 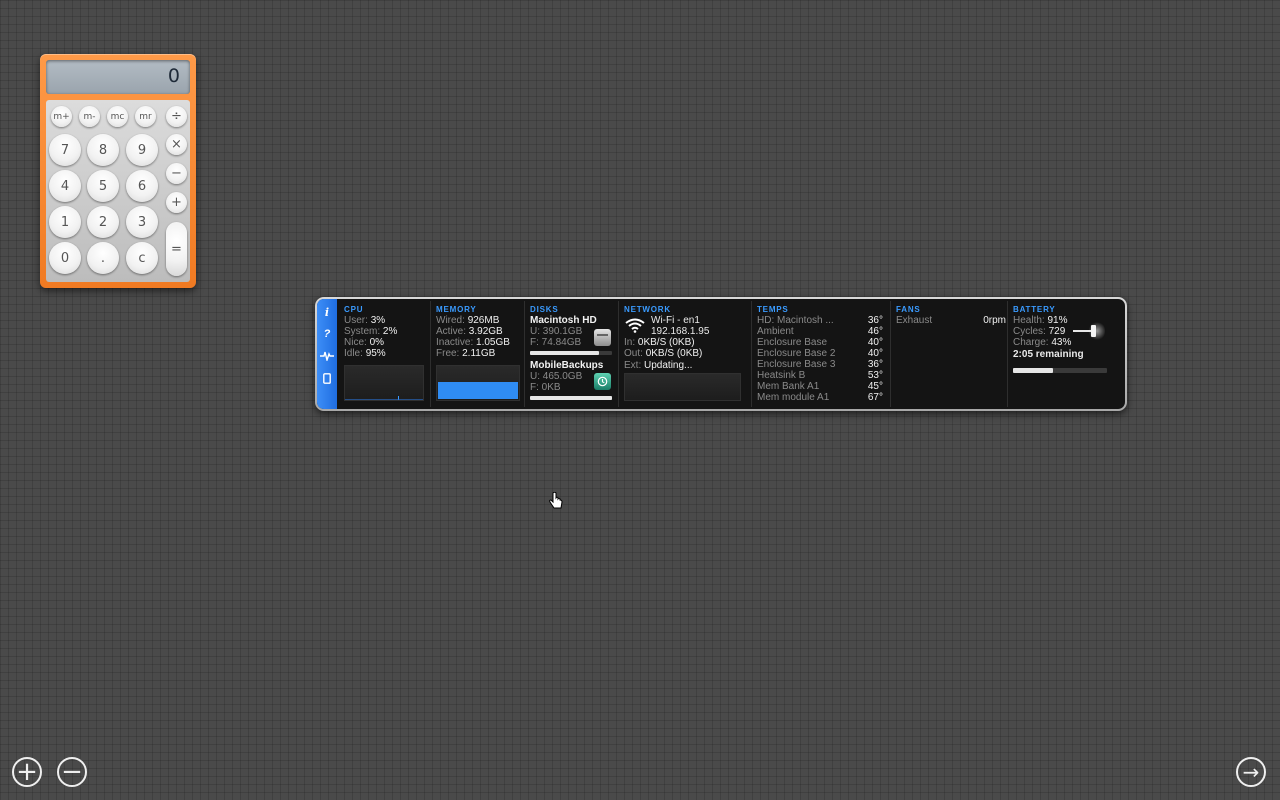 What do you see at coordinates (1034, 309) in the screenshot?
I see `battery-title: BATTERY` at bounding box center [1034, 309].